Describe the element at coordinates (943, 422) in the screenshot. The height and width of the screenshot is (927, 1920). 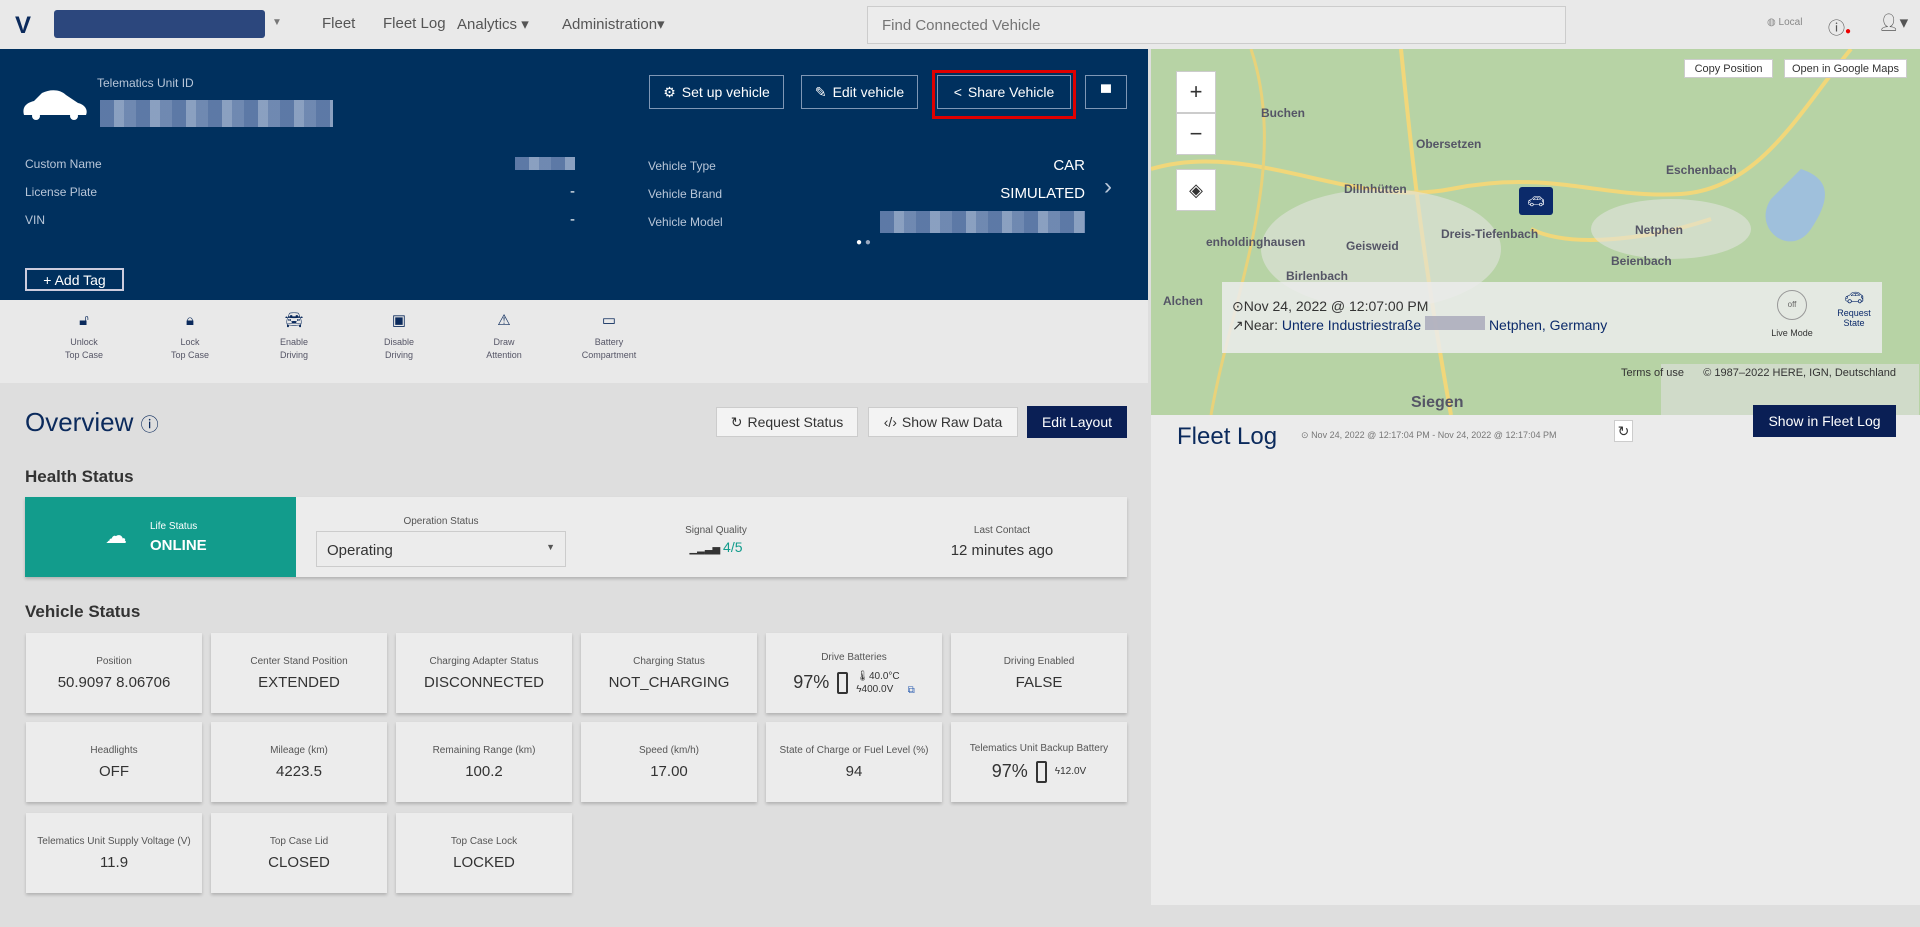
I see `show-raw-data-button: ‹/› Show Raw Data` at that location.